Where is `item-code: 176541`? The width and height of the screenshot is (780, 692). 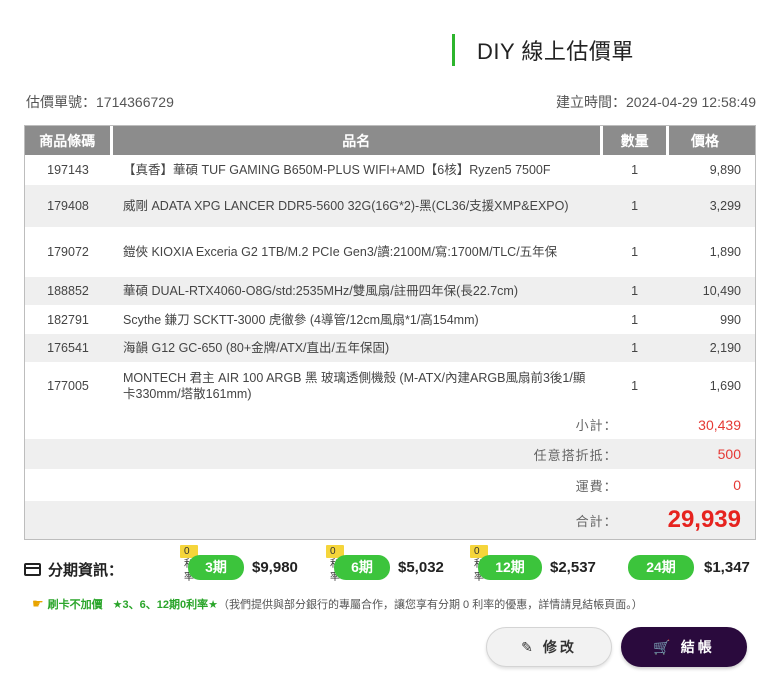 item-code: 176541 is located at coordinates (68, 348).